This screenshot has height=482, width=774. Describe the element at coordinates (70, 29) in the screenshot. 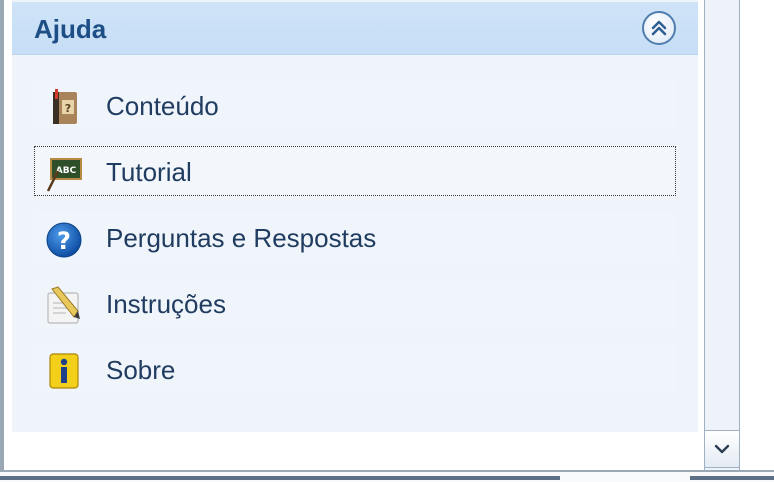

I see `panel-title: Ajuda` at that location.